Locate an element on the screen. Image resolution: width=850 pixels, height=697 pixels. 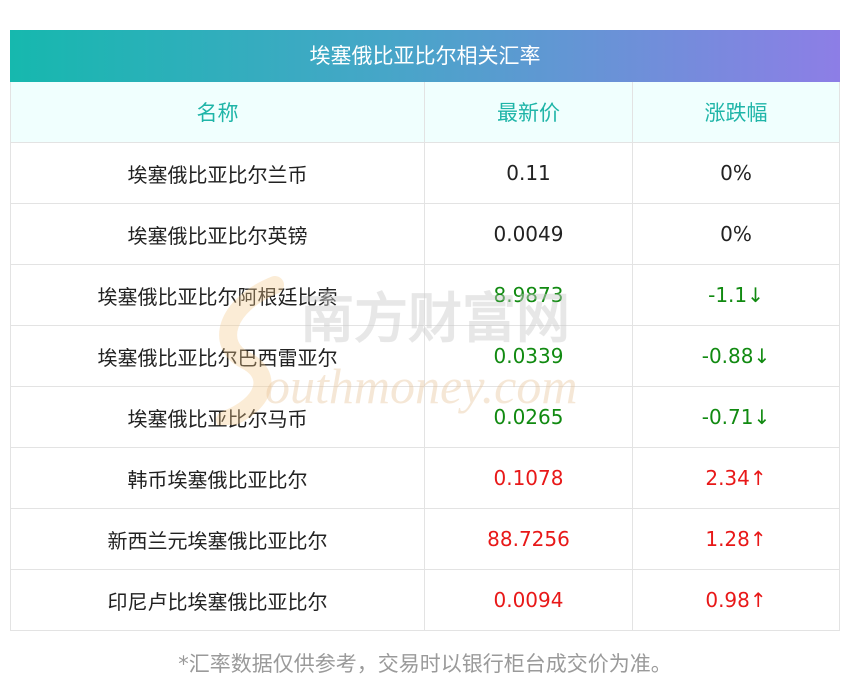
disclaimer-footnote: *汇率数据仅供参考，交易时以银行柜台成交价为准。 is located at coordinates (425, 664).